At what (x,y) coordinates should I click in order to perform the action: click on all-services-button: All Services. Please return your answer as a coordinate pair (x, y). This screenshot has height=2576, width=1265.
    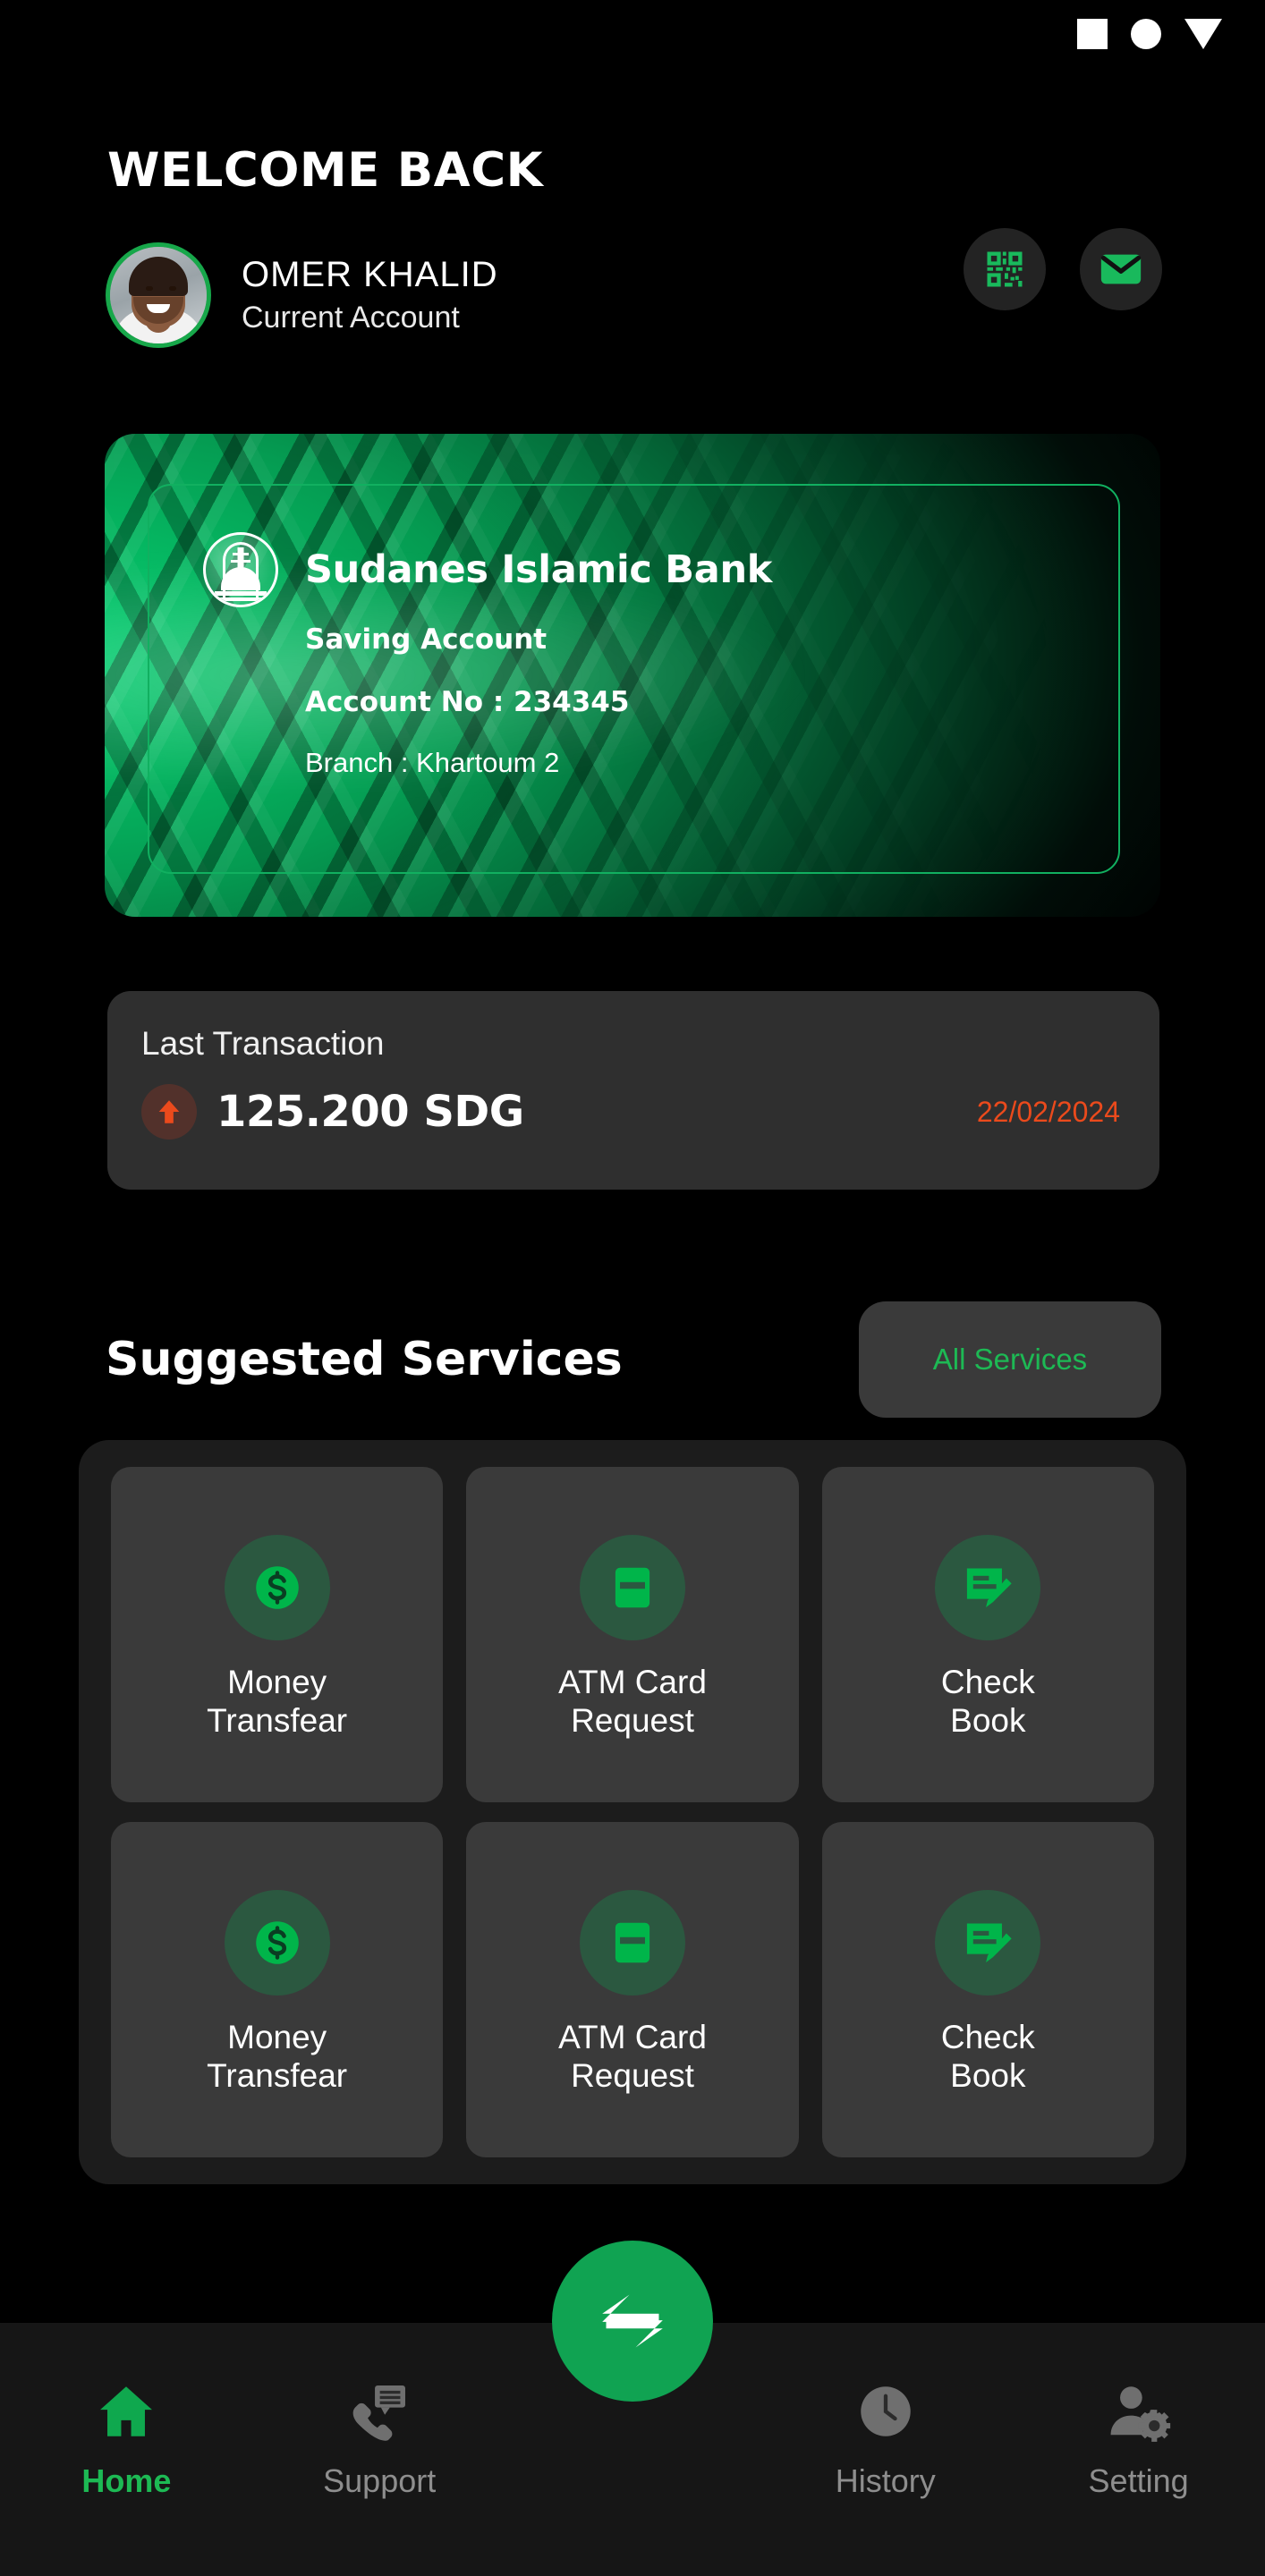
    Looking at the image, I should click on (1010, 1359).